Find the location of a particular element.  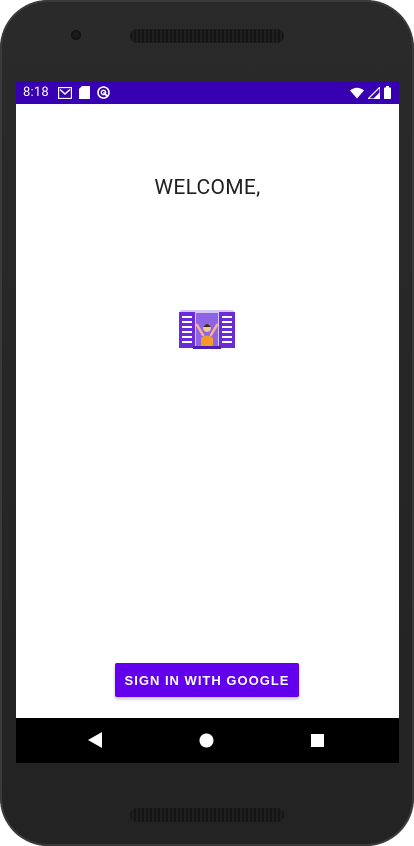

sync-icon is located at coordinates (103, 92).